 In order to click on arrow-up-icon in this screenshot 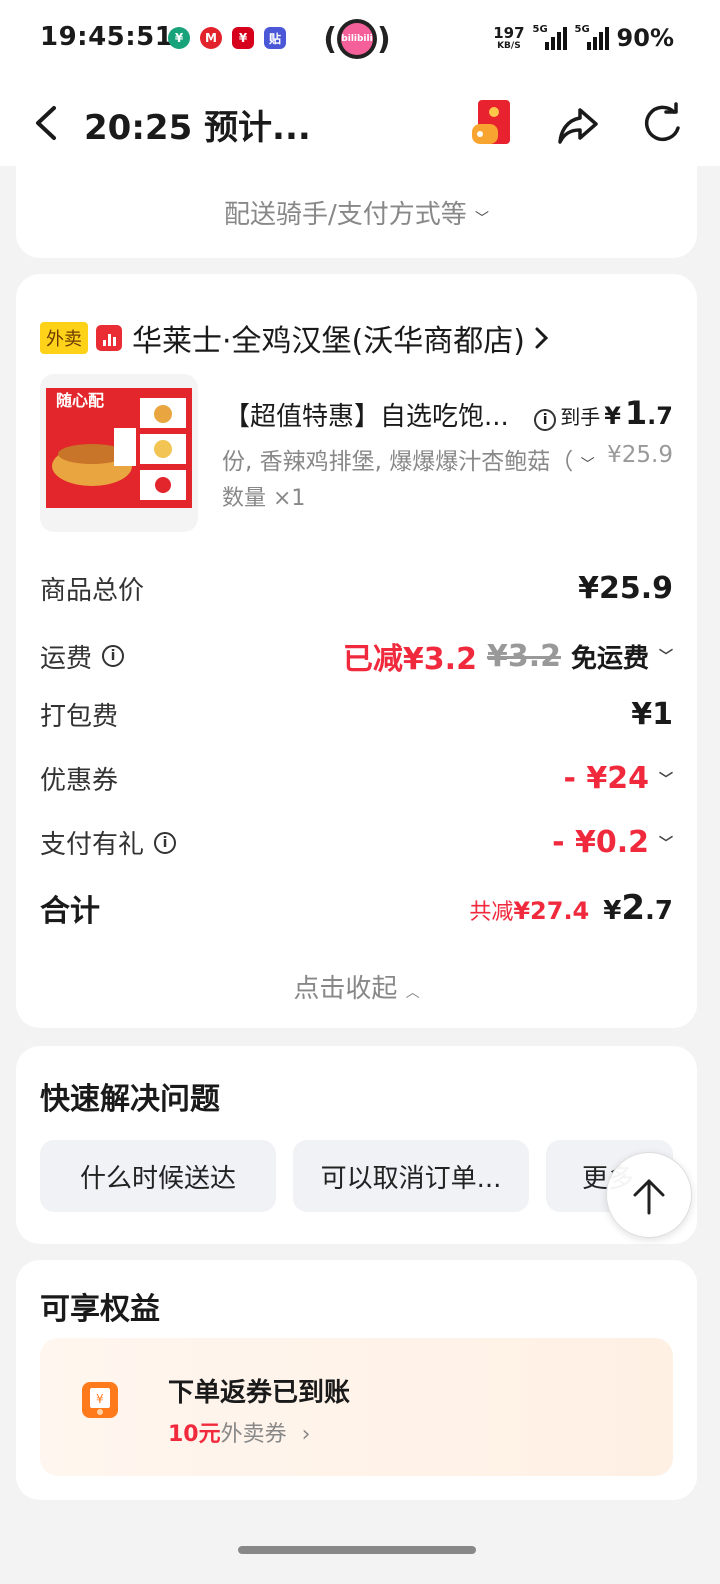, I will do `click(649, 1197)`.